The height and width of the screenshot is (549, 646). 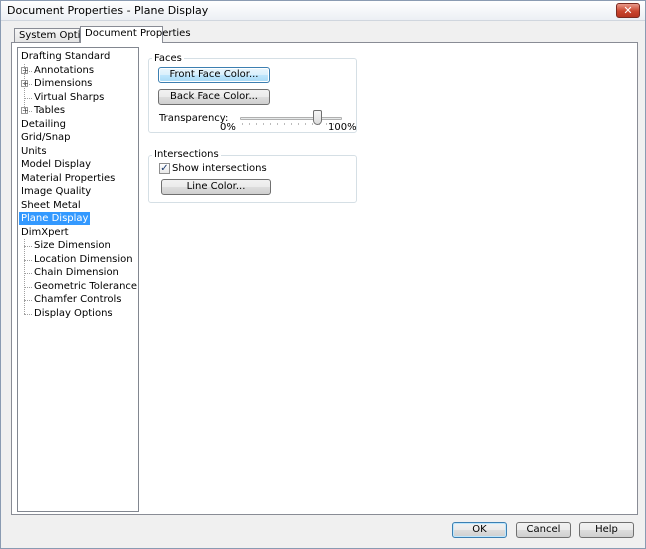 I want to click on tree-item-model-display: Model Display, so click(x=56, y=164).